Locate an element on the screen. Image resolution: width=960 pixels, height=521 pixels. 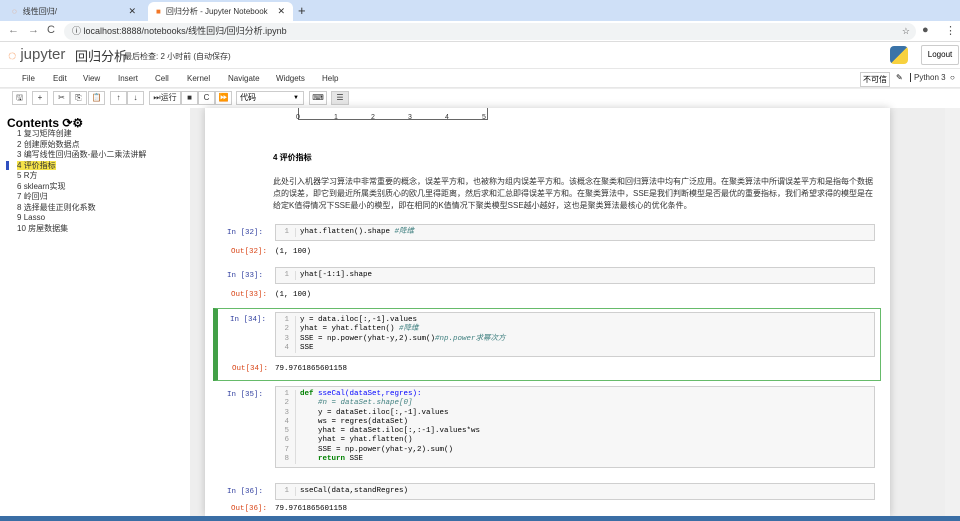
toc-item: 10 房屋数据集 is located at coordinates (81, 229).